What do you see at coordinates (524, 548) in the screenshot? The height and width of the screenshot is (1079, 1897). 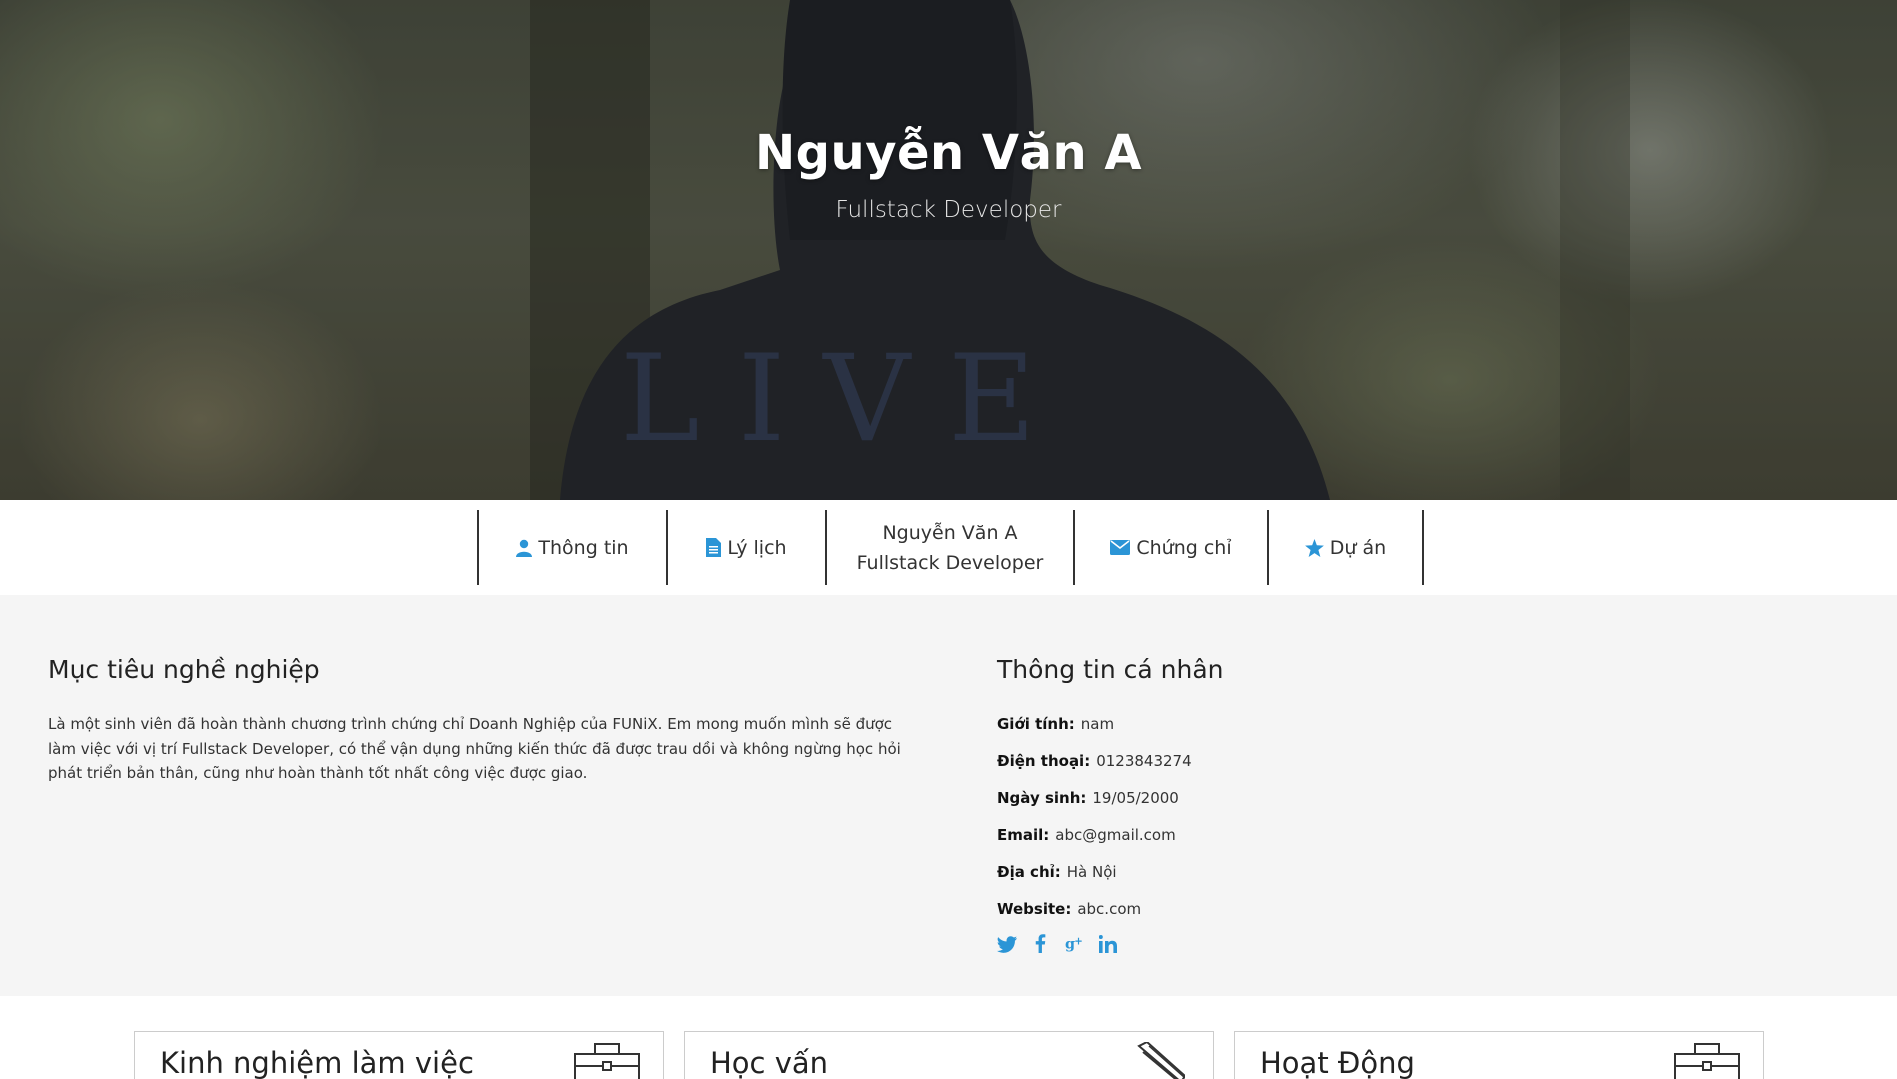 I see `user-icon` at bounding box center [524, 548].